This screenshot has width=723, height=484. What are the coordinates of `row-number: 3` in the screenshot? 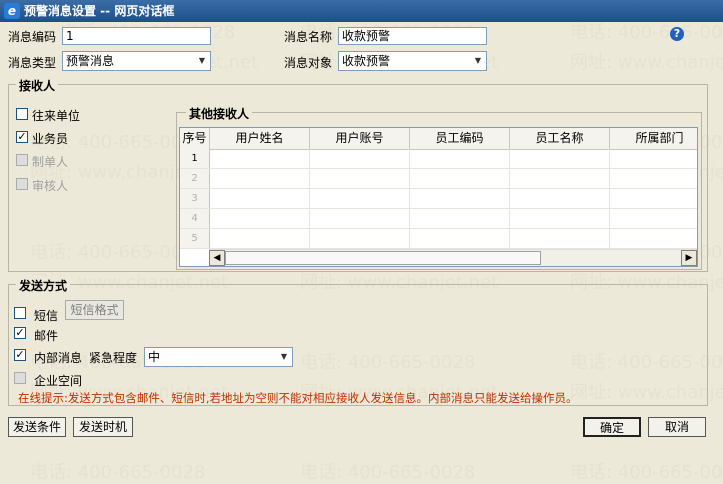 It's located at (195, 198).